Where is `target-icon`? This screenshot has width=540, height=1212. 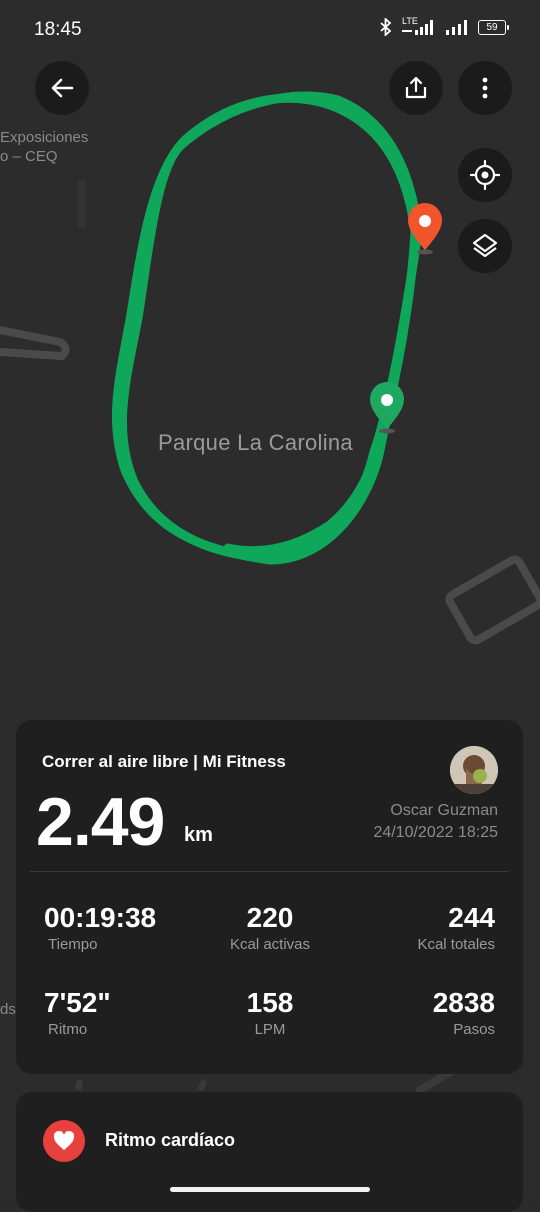
target-icon is located at coordinates (485, 175).